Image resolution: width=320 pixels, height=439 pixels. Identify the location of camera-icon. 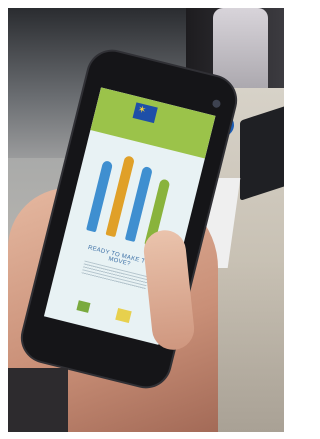
(216, 103).